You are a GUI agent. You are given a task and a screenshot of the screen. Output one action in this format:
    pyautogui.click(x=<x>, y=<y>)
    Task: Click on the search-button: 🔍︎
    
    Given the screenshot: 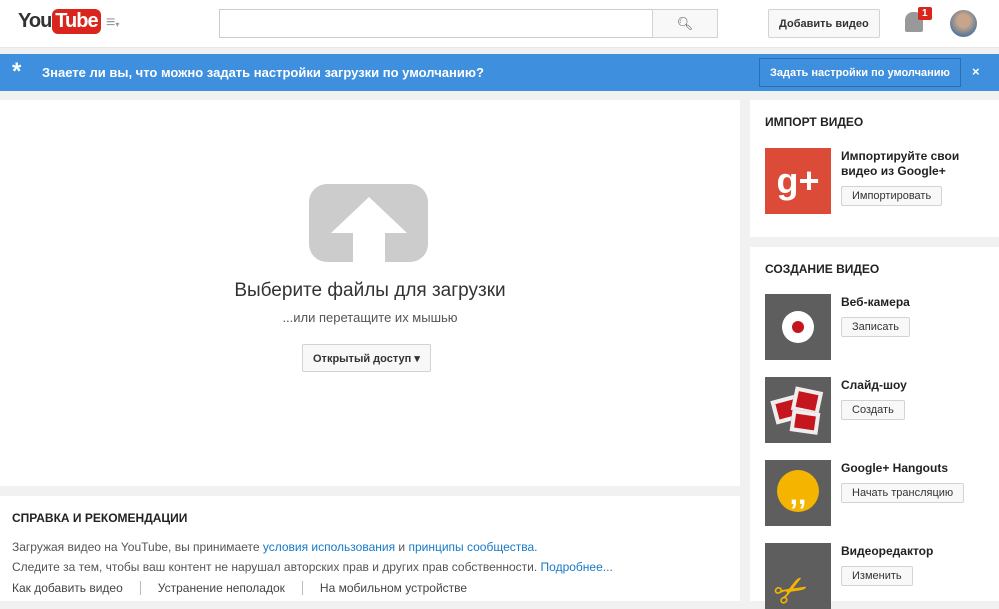 What is the action you would take?
    pyautogui.click(x=685, y=23)
    